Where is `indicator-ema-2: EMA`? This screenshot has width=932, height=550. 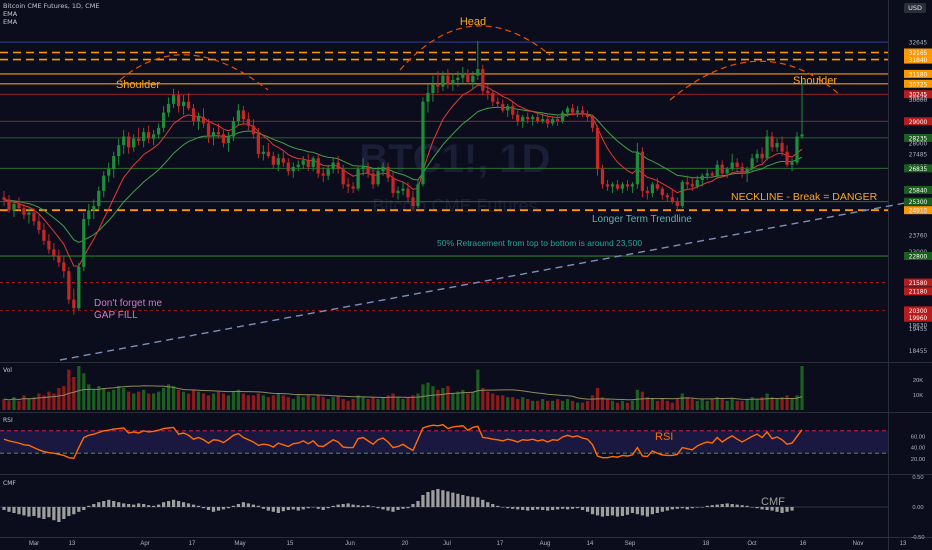 indicator-ema-2: EMA is located at coordinates (10, 22).